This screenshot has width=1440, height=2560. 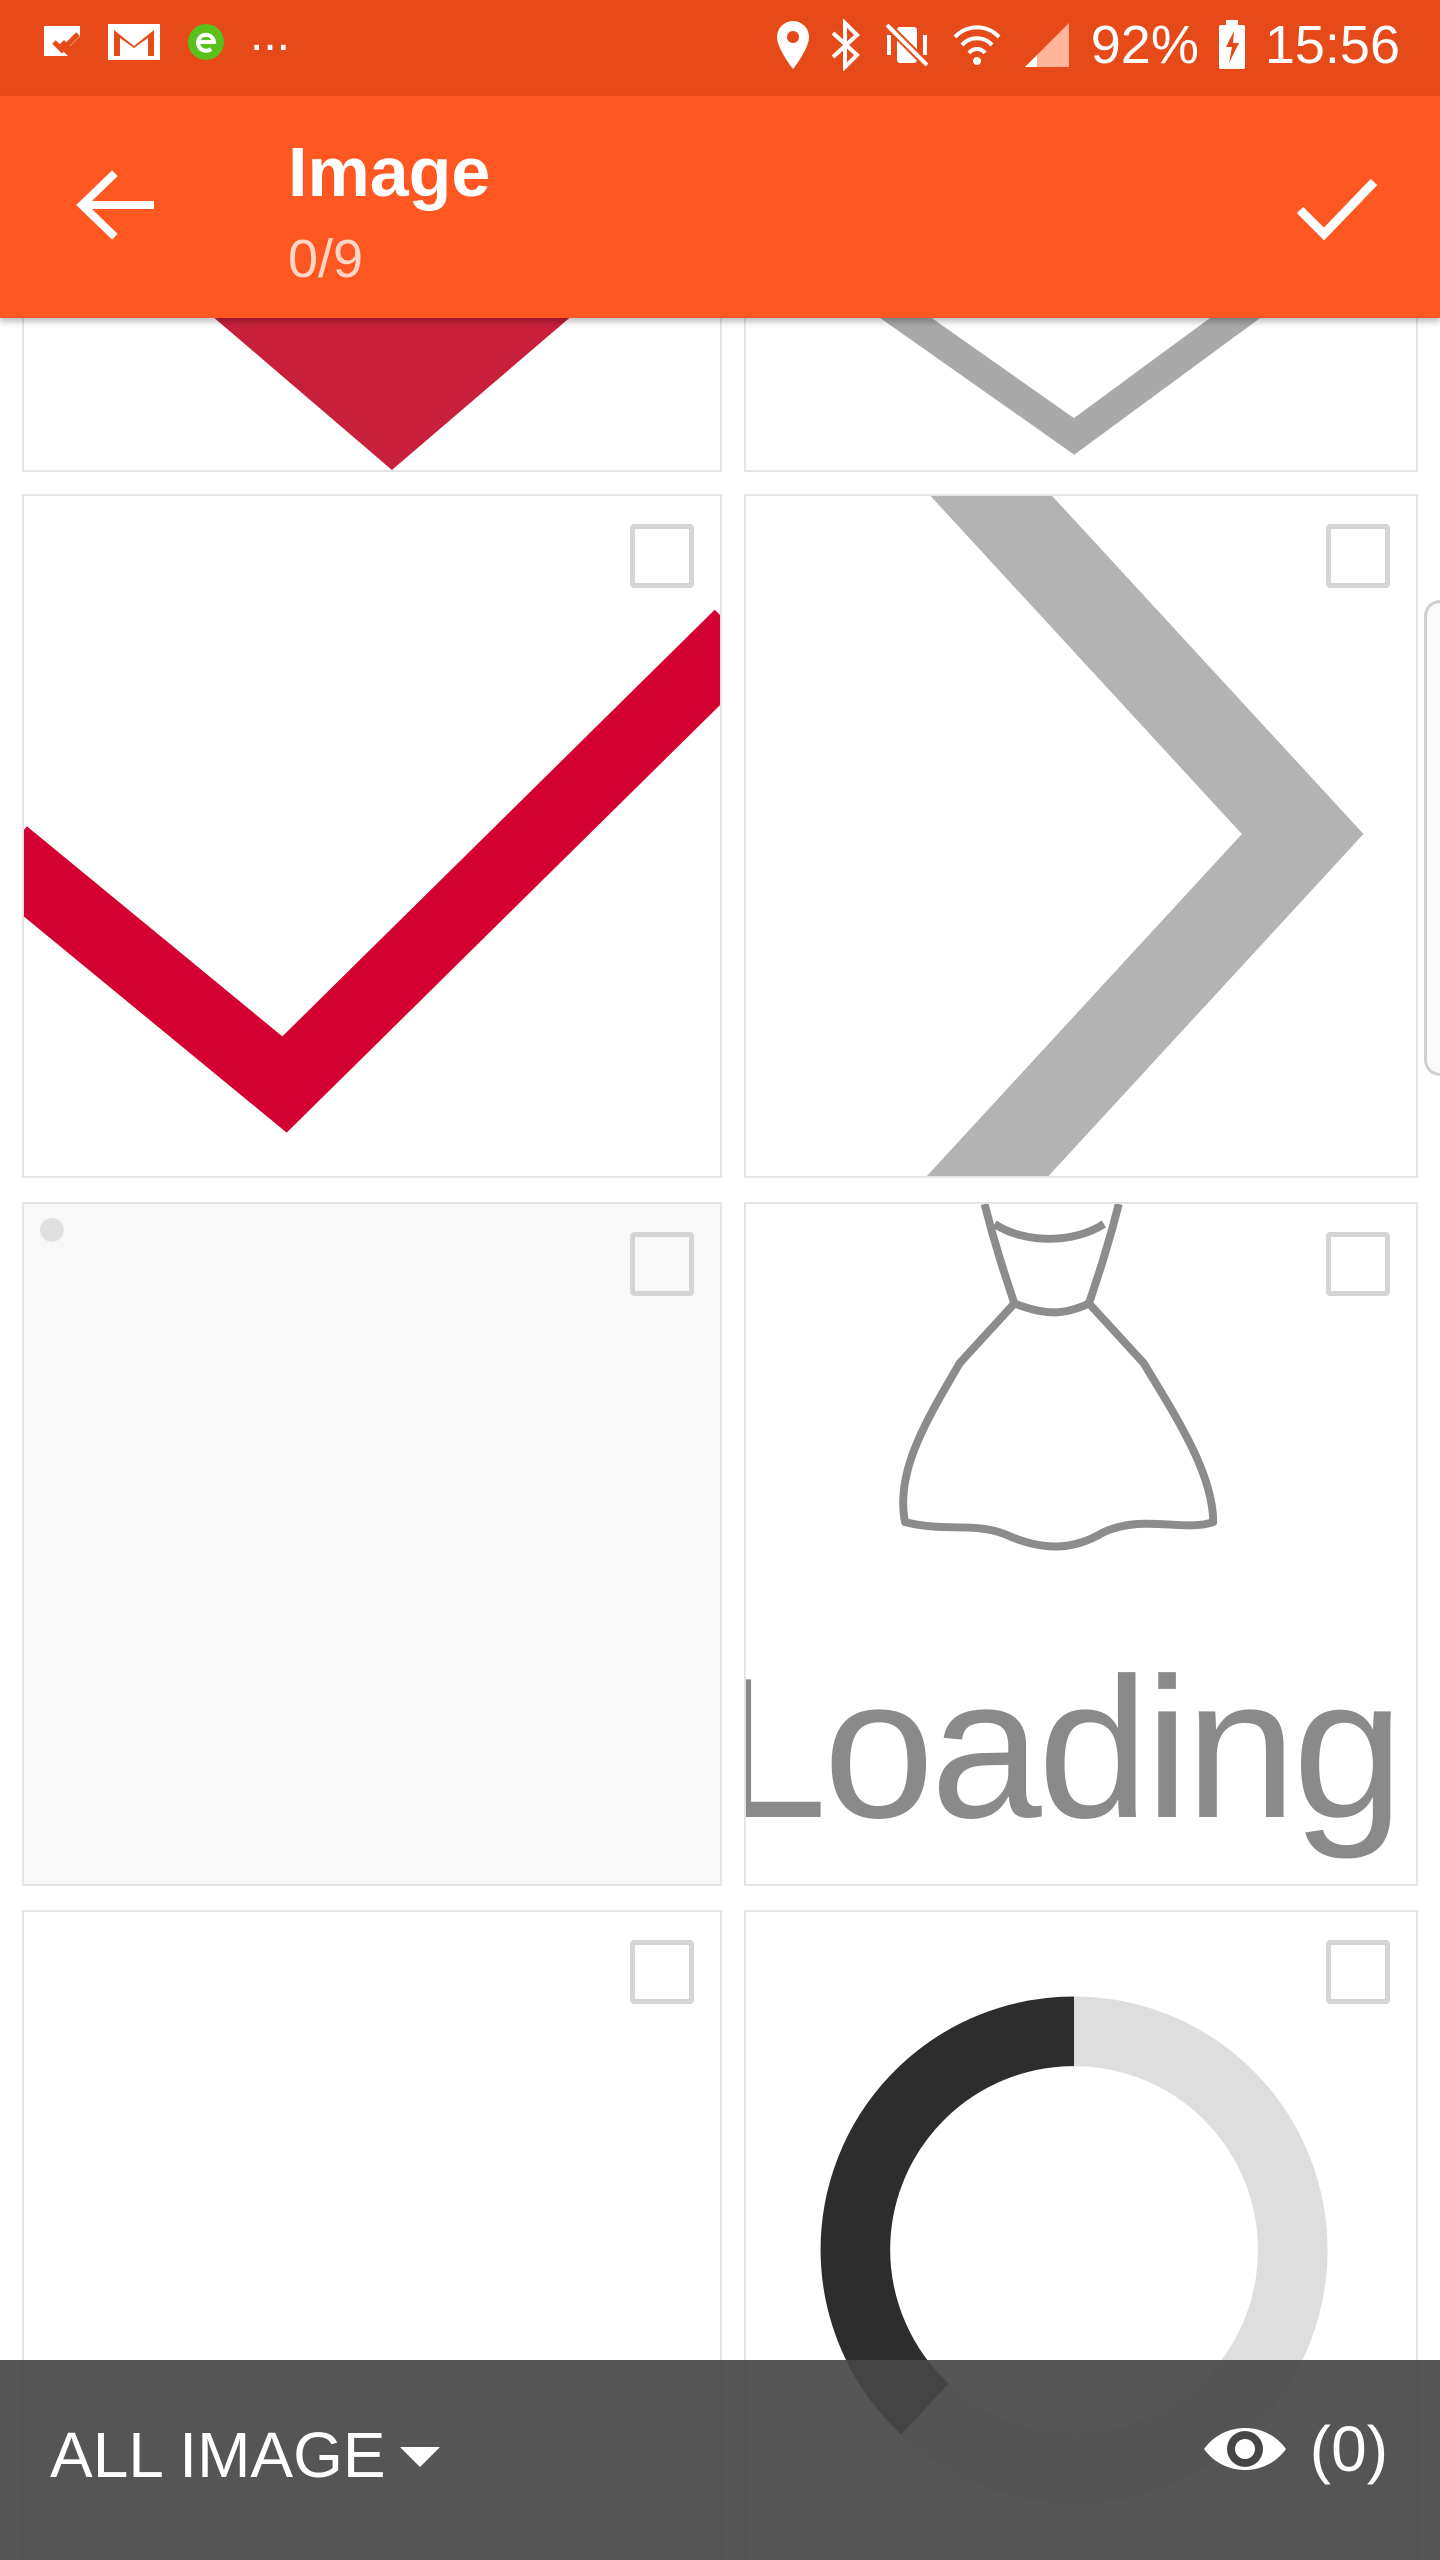 I want to click on page-title: Image, so click(x=389, y=172).